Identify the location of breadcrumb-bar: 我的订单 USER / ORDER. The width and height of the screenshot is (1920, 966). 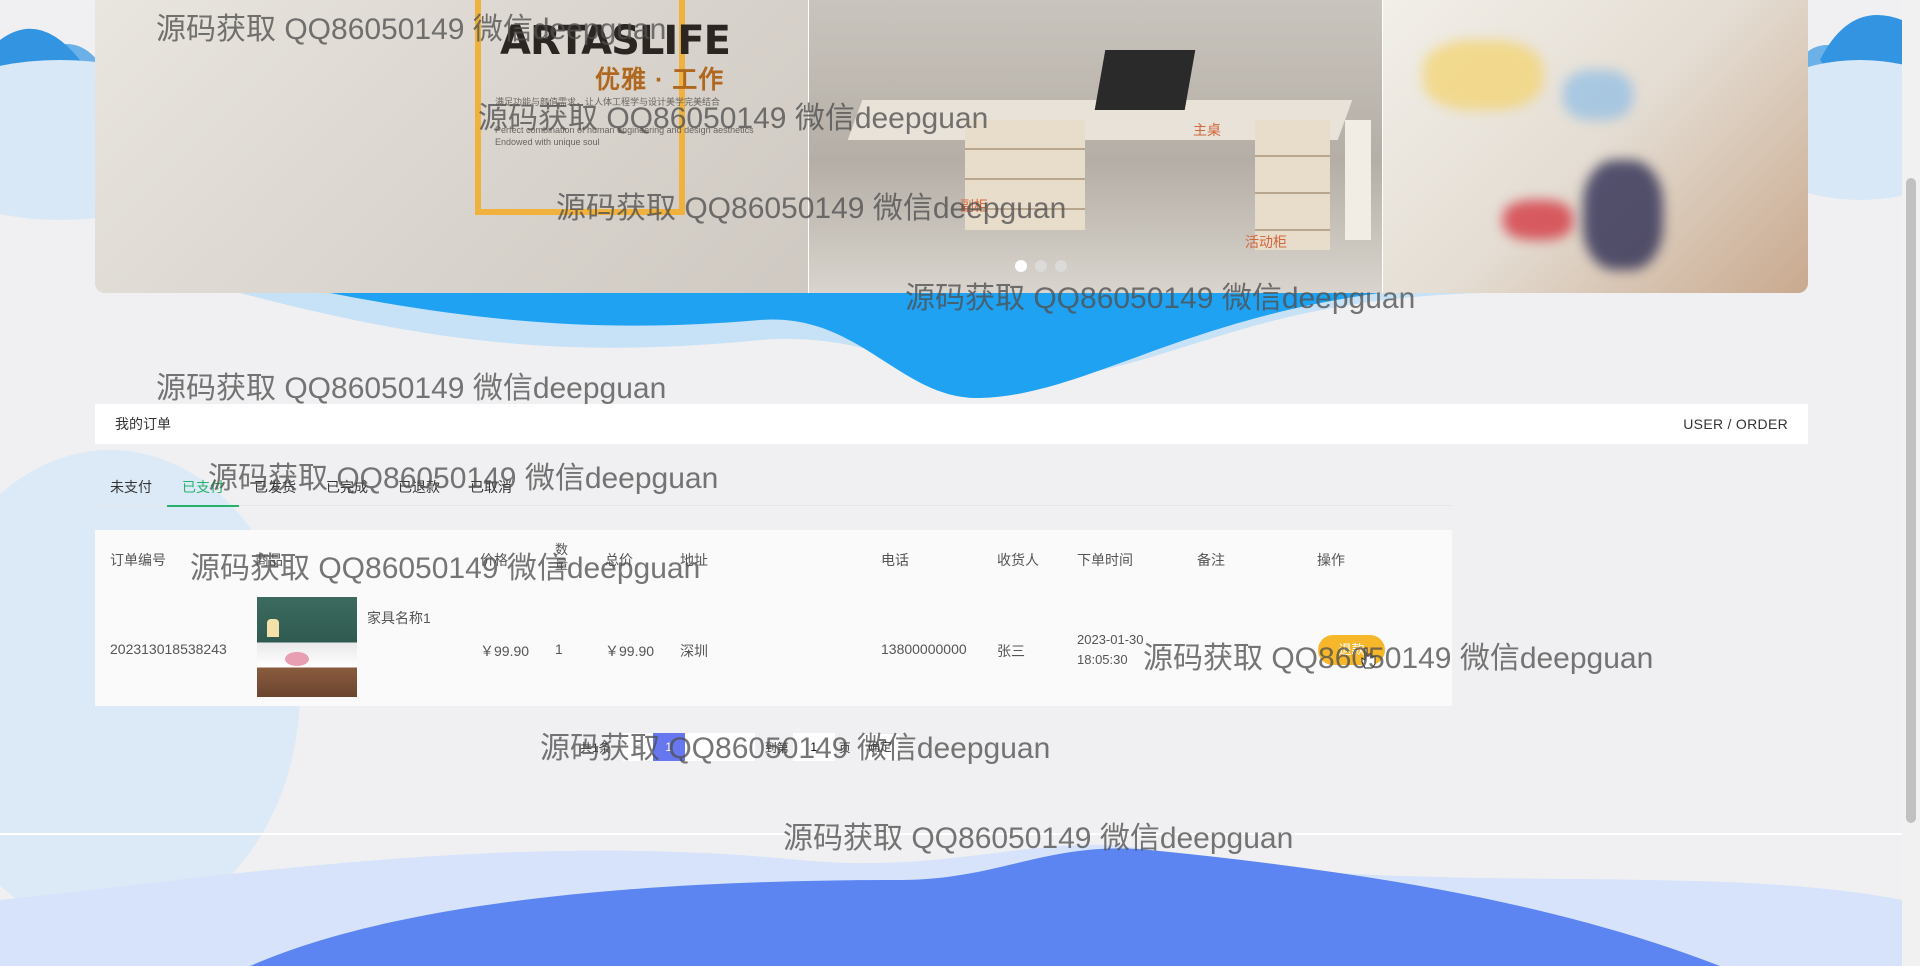
(951, 424).